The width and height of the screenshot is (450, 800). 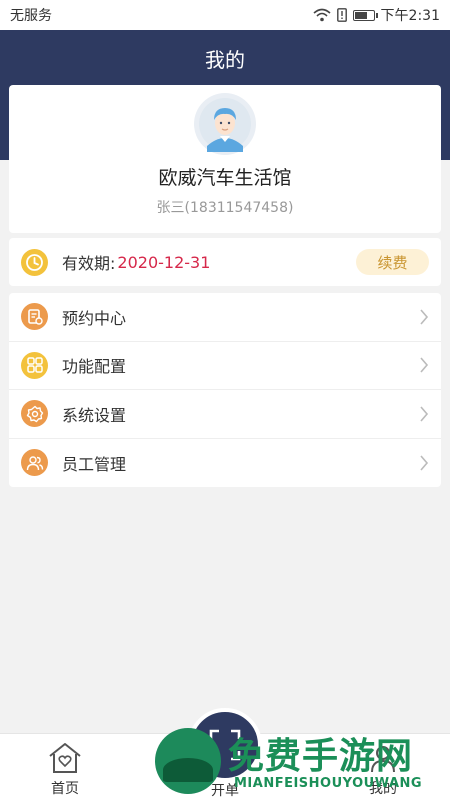 I want to click on validity-label: 有效期:, so click(x=89, y=263).